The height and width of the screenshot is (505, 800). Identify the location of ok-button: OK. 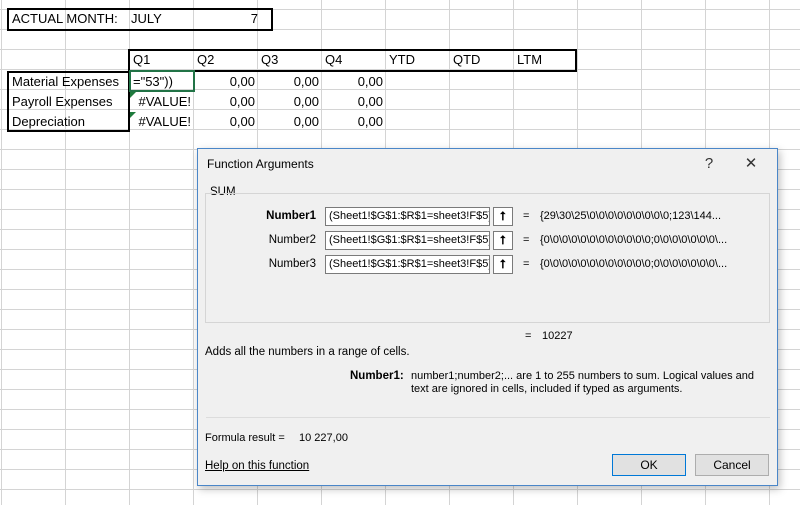
(649, 465).